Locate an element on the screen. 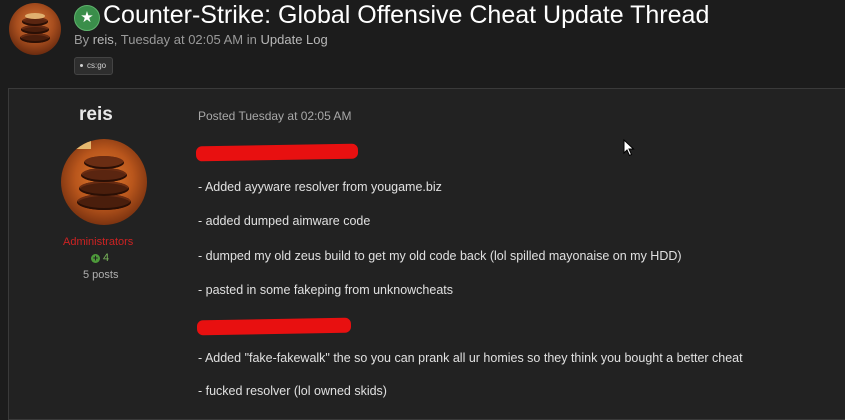 This screenshot has width=845, height=420. tag-csgo: cs:go is located at coordinates (94, 66).